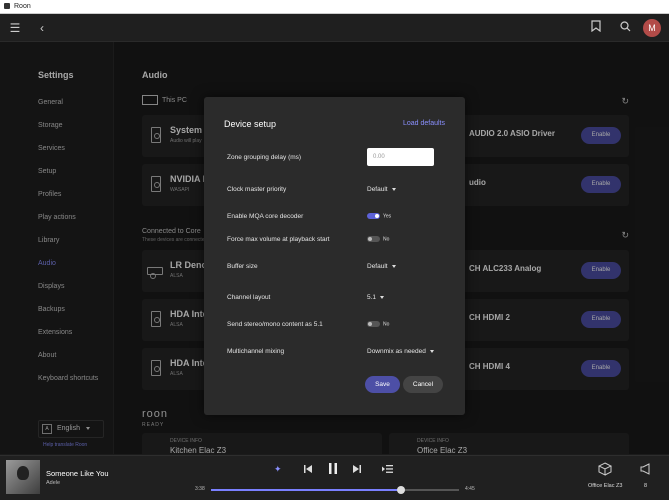  Describe the element at coordinates (308, 470) in the screenshot. I see `previous-icon` at that location.